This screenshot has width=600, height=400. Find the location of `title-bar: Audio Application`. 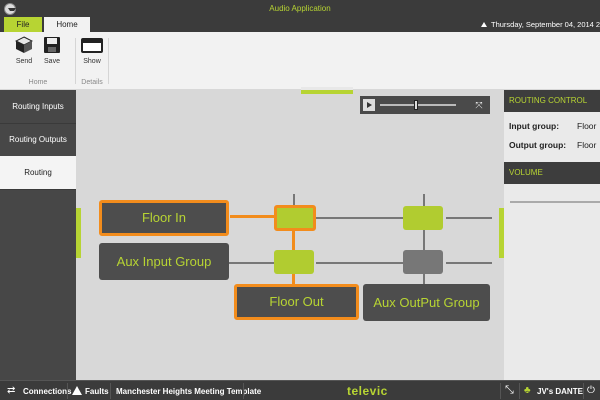

title-bar: Audio Application is located at coordinates (300, 8).